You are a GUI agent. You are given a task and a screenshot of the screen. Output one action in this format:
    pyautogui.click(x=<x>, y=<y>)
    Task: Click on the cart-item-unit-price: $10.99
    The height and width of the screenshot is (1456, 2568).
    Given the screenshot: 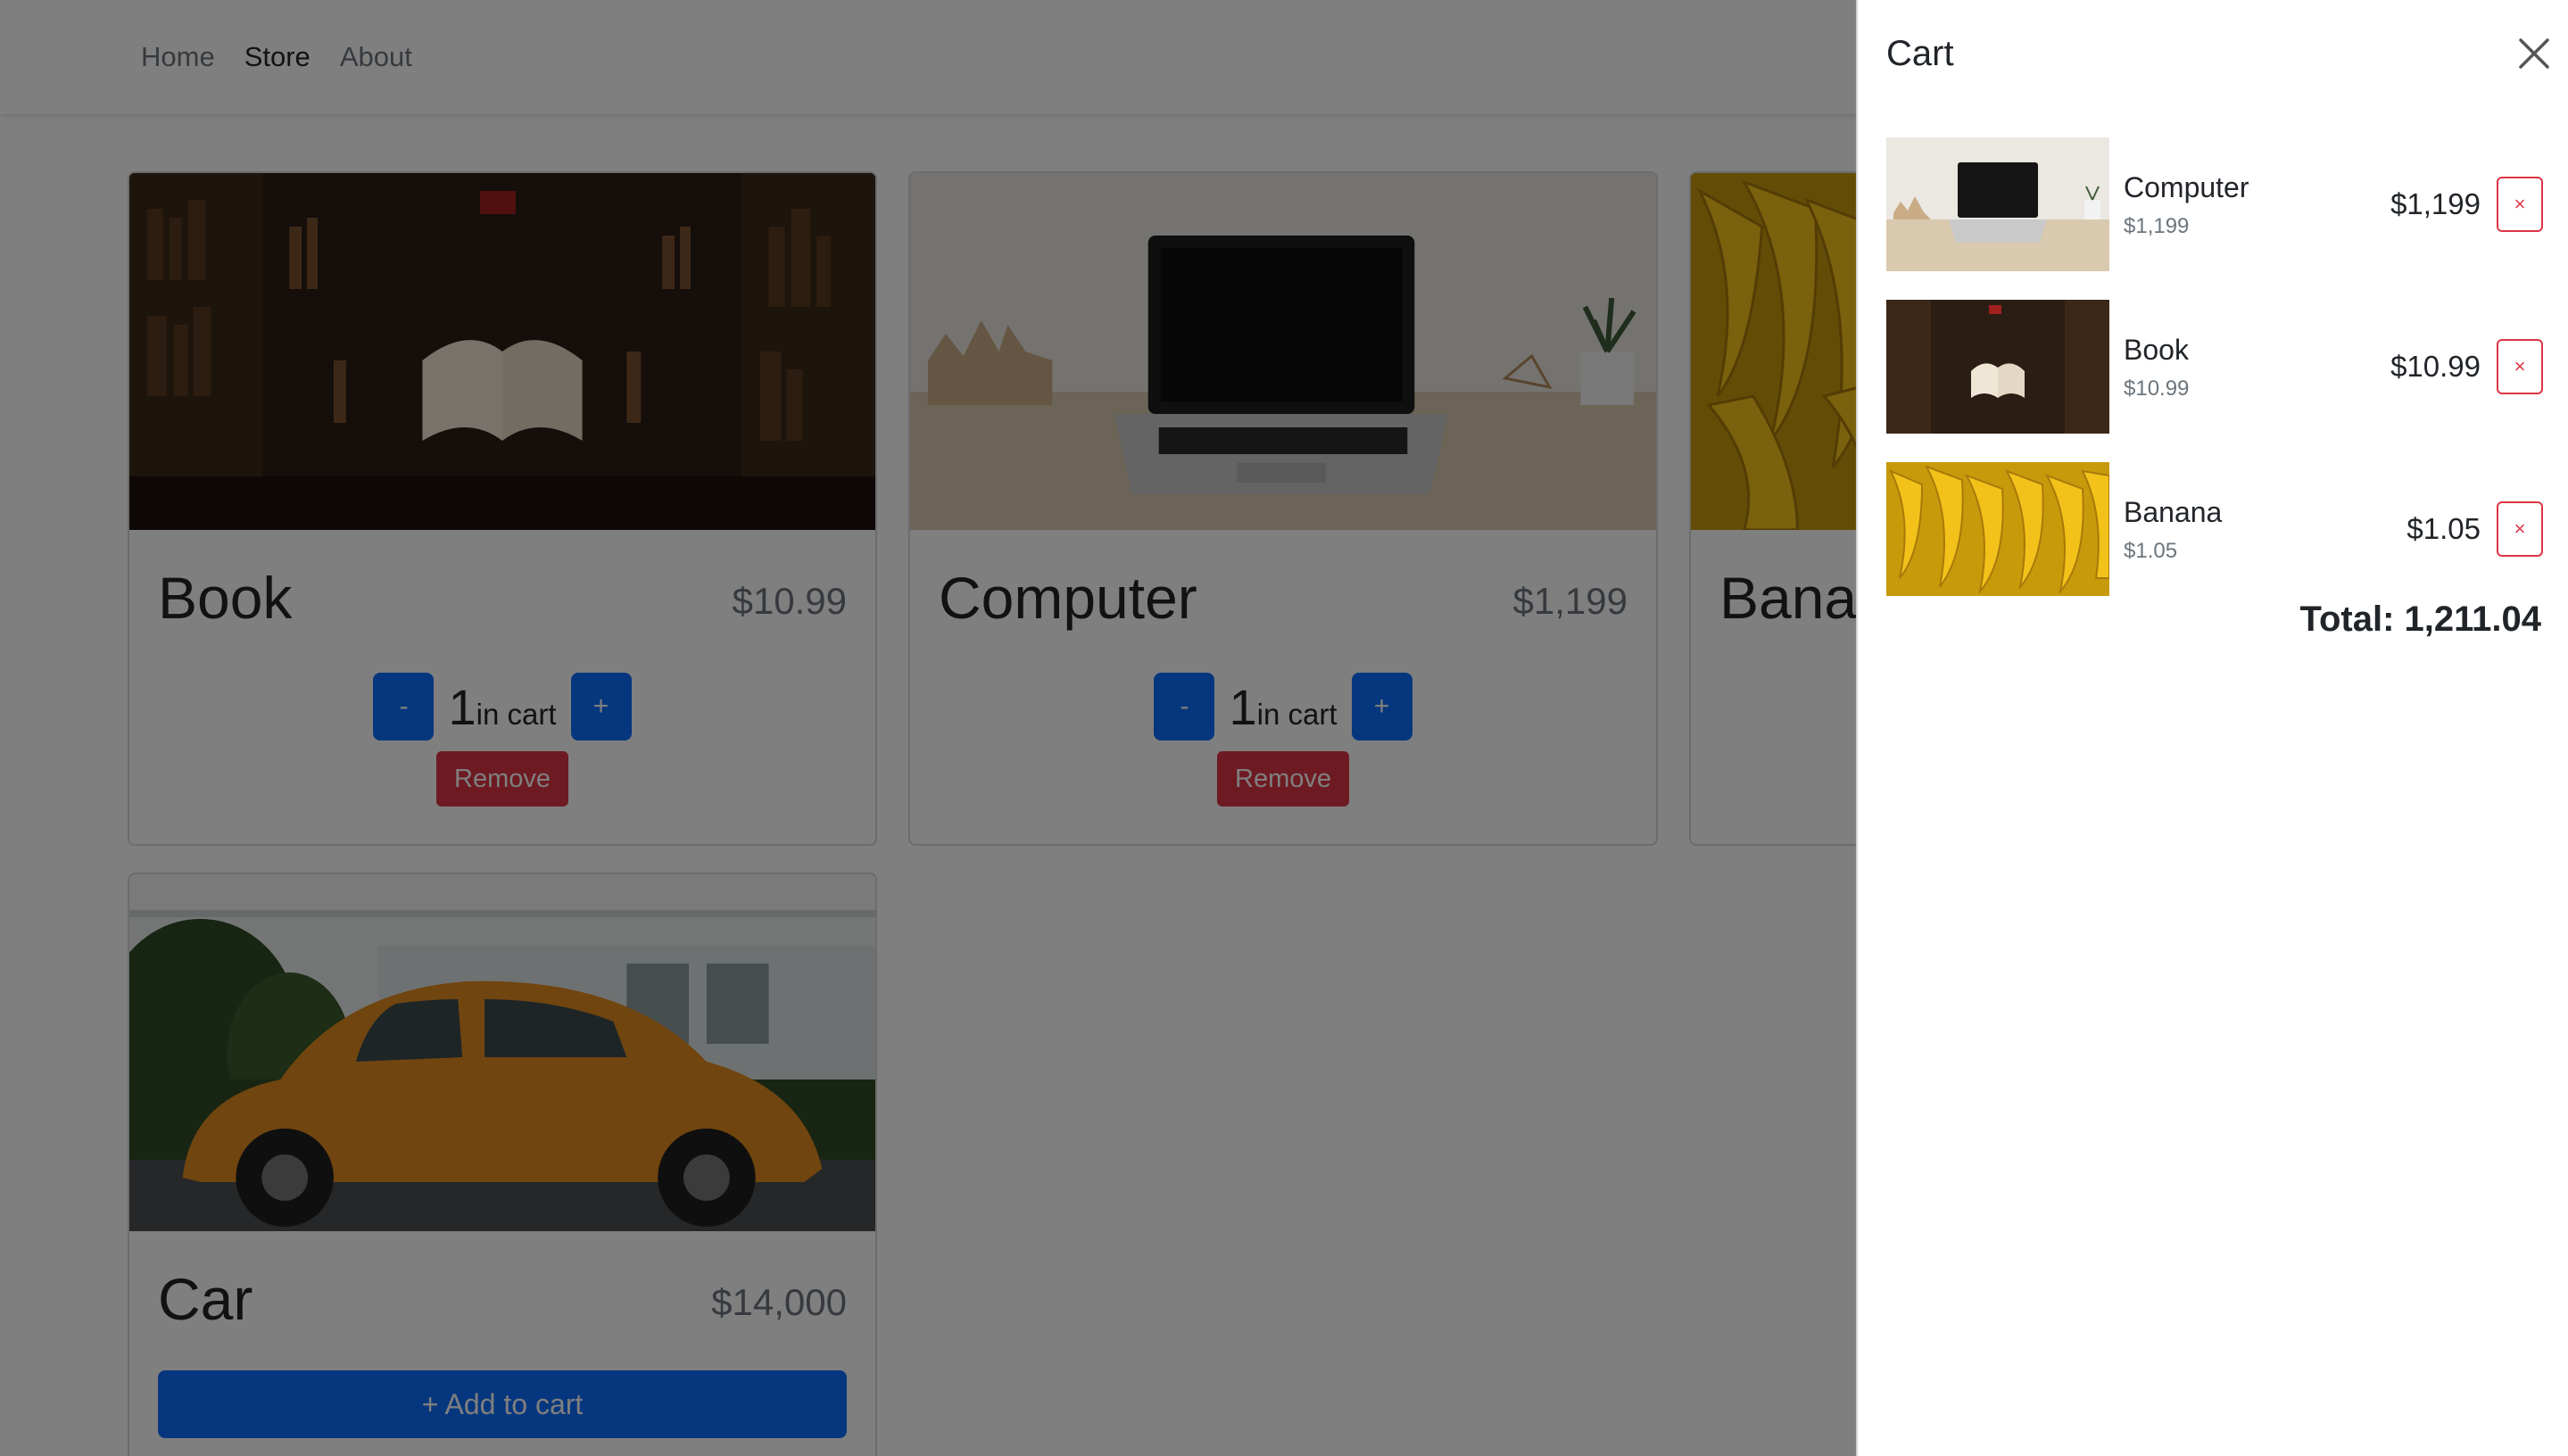 What is the action you would take?
    pyautogui.click(x=2157, y=388)
    